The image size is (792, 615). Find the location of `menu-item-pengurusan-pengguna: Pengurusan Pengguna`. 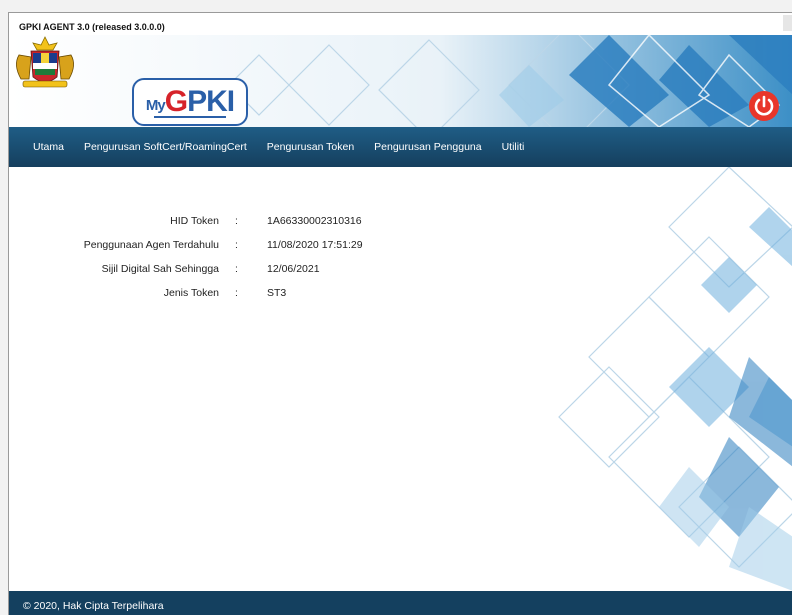

menu-item-pengurusan-pengguna: Pengurusan Pengguna is located at coordinates (427, 147).